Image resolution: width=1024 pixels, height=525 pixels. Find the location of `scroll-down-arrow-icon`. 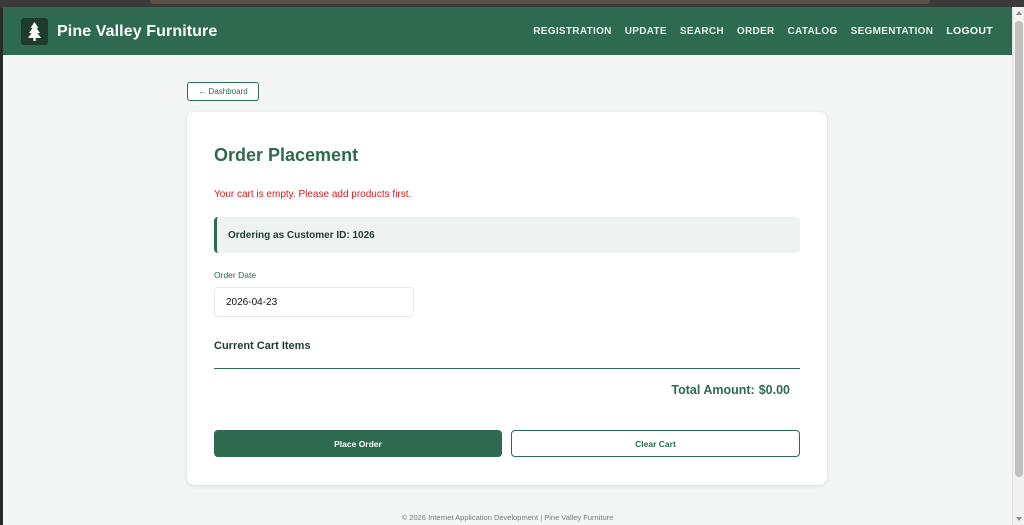

scroll-down-arrow-icon is located at coordinates (1019, 519).